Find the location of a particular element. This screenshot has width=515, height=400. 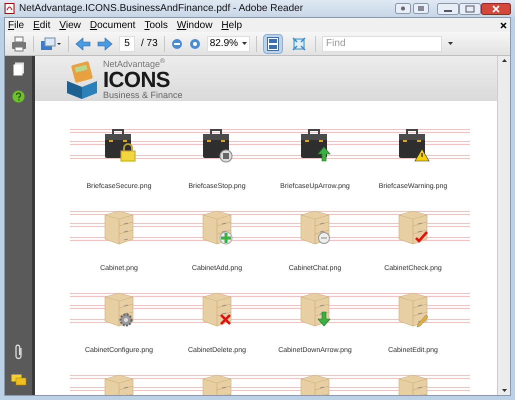

menu-item: Help is located at coordinates (231, 25).